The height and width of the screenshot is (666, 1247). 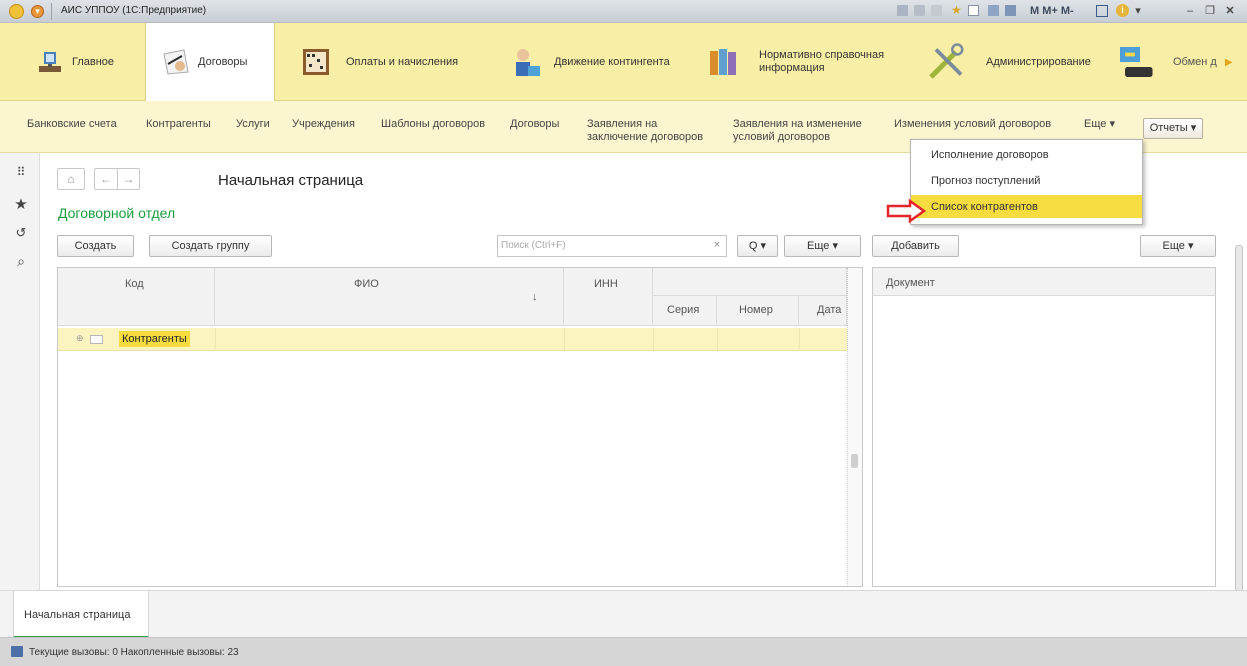 I want to click on search-input: Поиск (Ctrl+F), so click(x=612, y=246).